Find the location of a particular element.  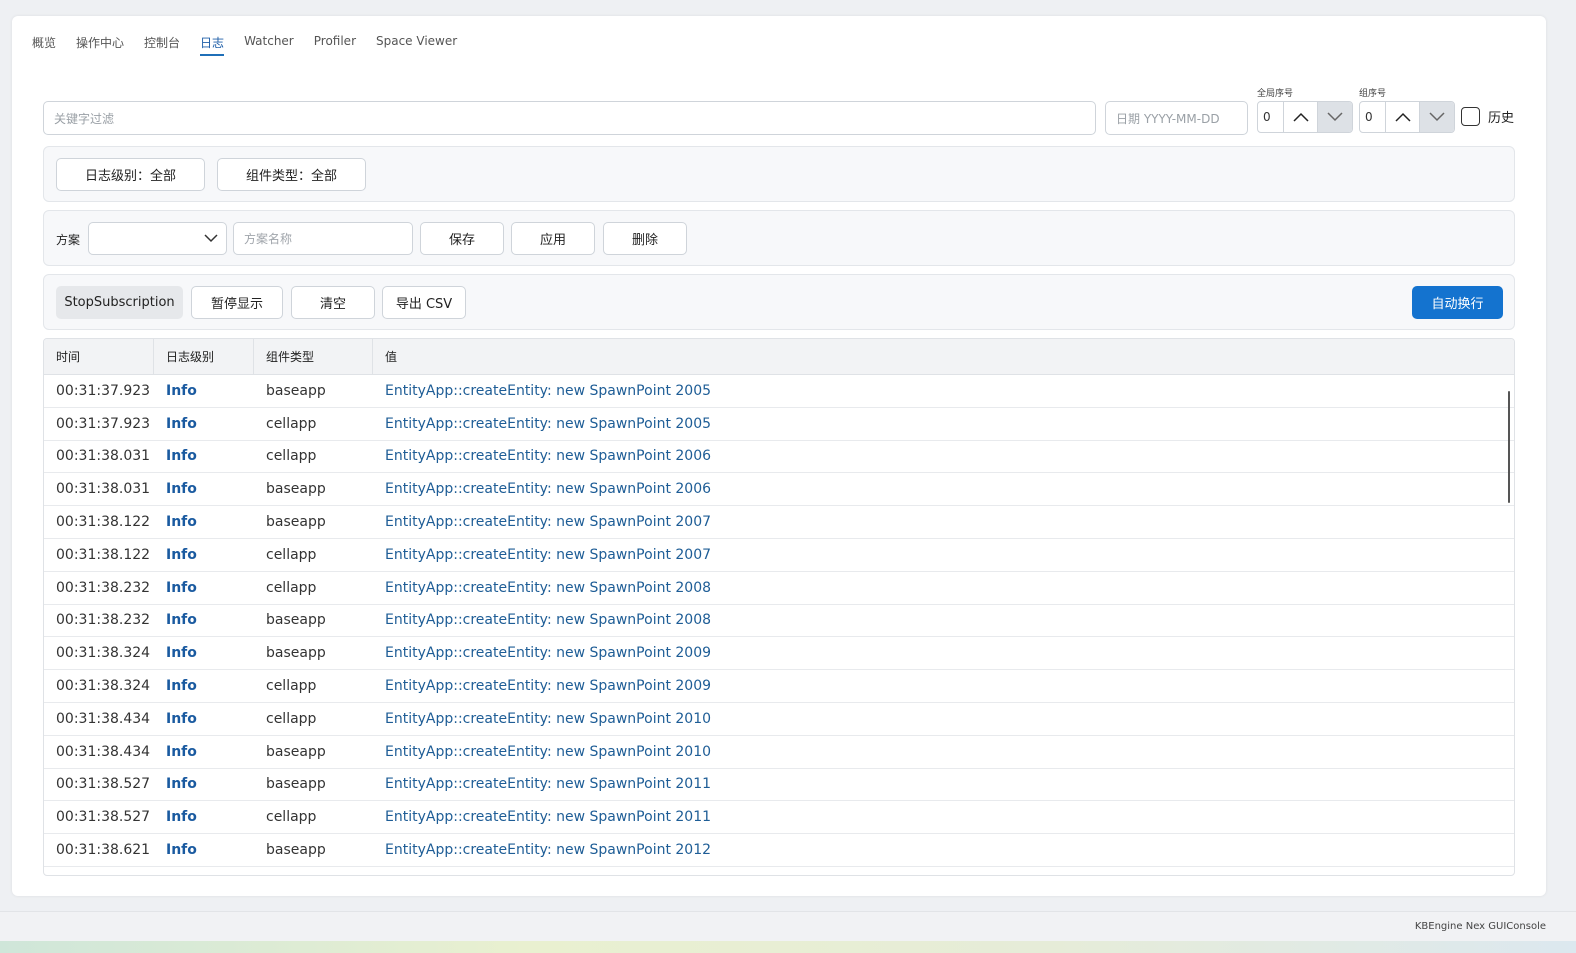

log-level-dropdown: 日志级别：全部 is located at coordinates (130, 174).